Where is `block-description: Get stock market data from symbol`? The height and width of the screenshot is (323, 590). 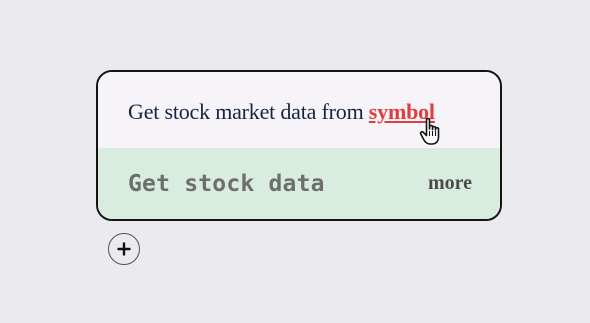
block-description: Get stock market data from symbol is located at coordinates (281, 112).